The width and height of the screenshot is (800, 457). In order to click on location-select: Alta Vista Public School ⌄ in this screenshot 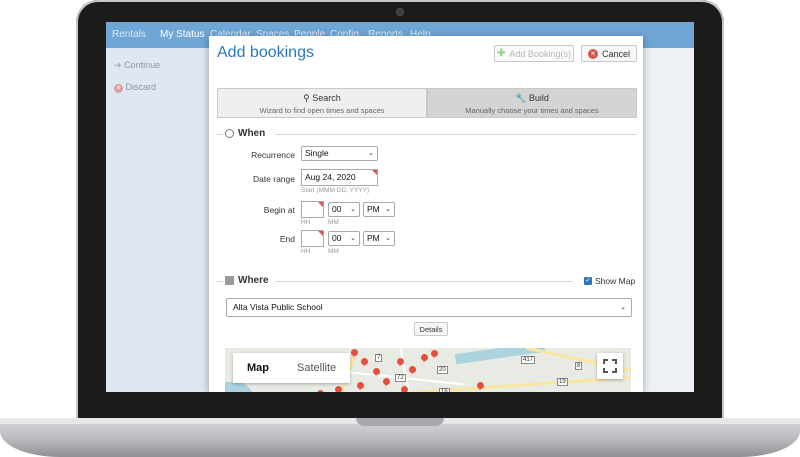, I will do `click(429, 307)`.